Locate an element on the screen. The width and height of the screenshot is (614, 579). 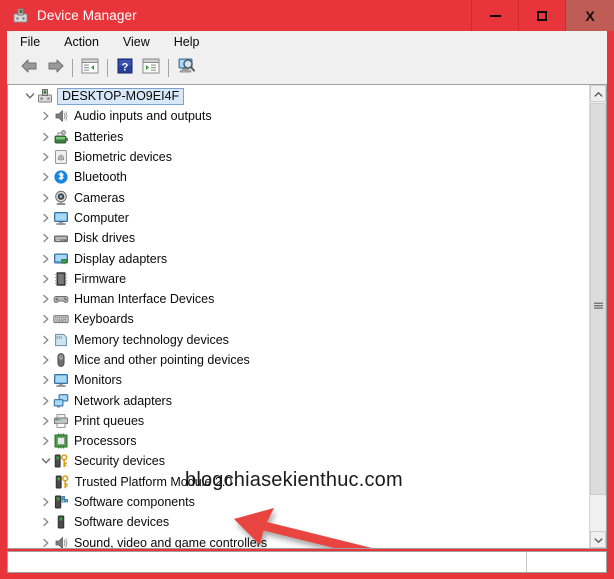
tree-node-label: Security devices is located at coordinates (120, 461).